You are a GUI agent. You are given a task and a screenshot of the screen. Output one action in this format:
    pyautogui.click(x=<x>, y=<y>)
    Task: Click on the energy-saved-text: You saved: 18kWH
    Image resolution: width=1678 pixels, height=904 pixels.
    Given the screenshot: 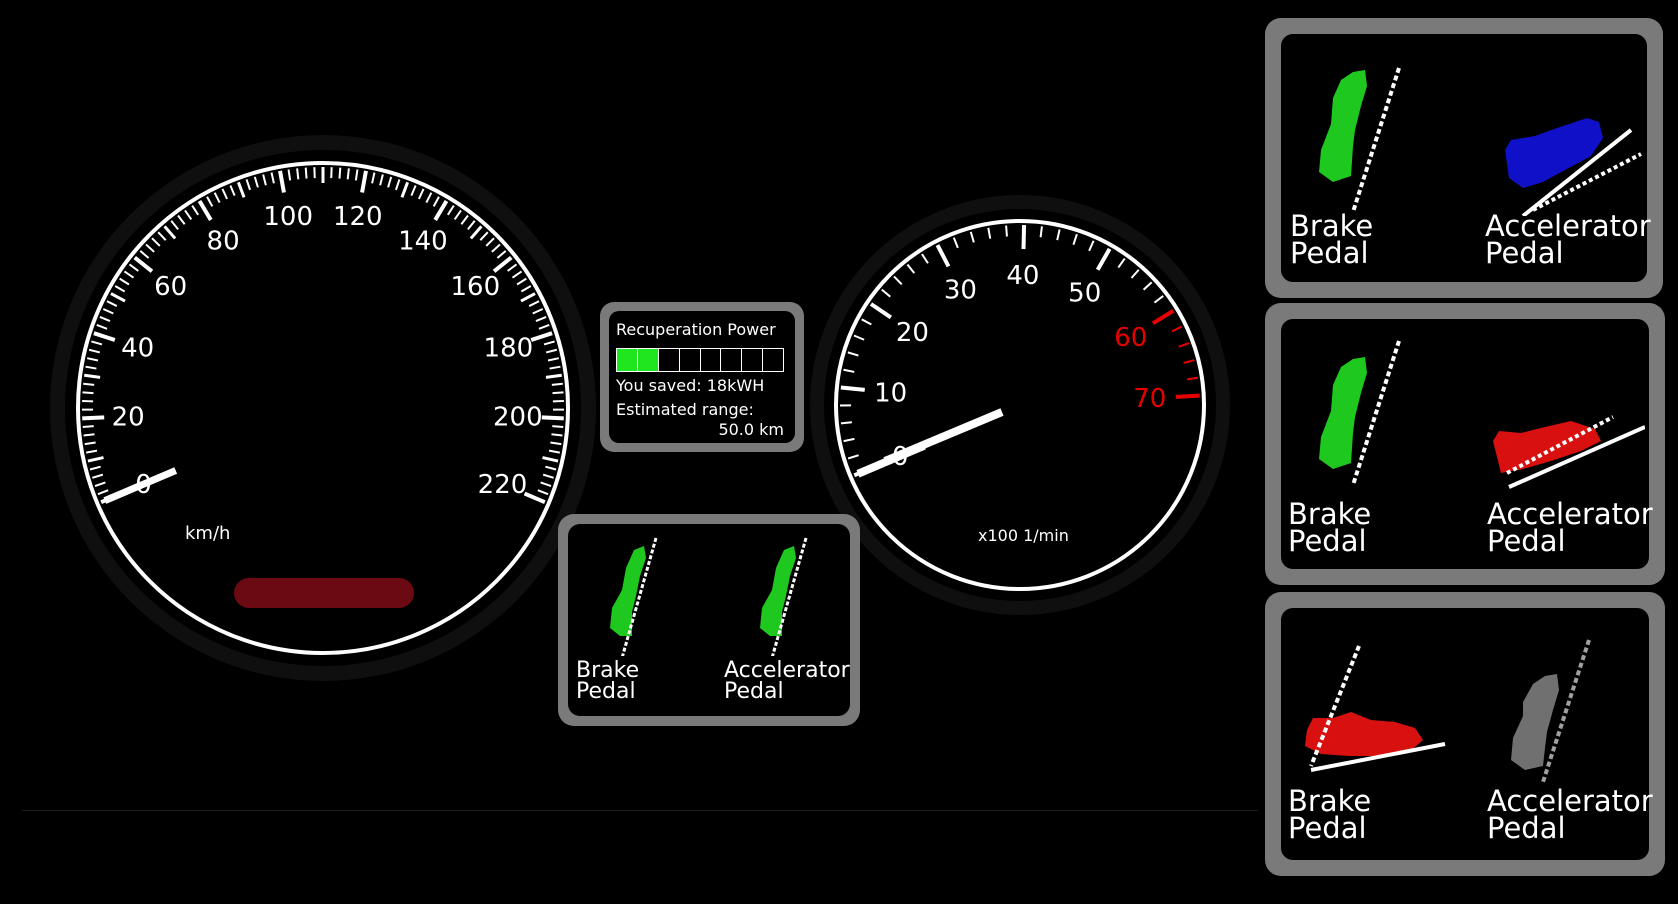 What is the action you would take?
    pyautogui.click(x=690, y=385)
    